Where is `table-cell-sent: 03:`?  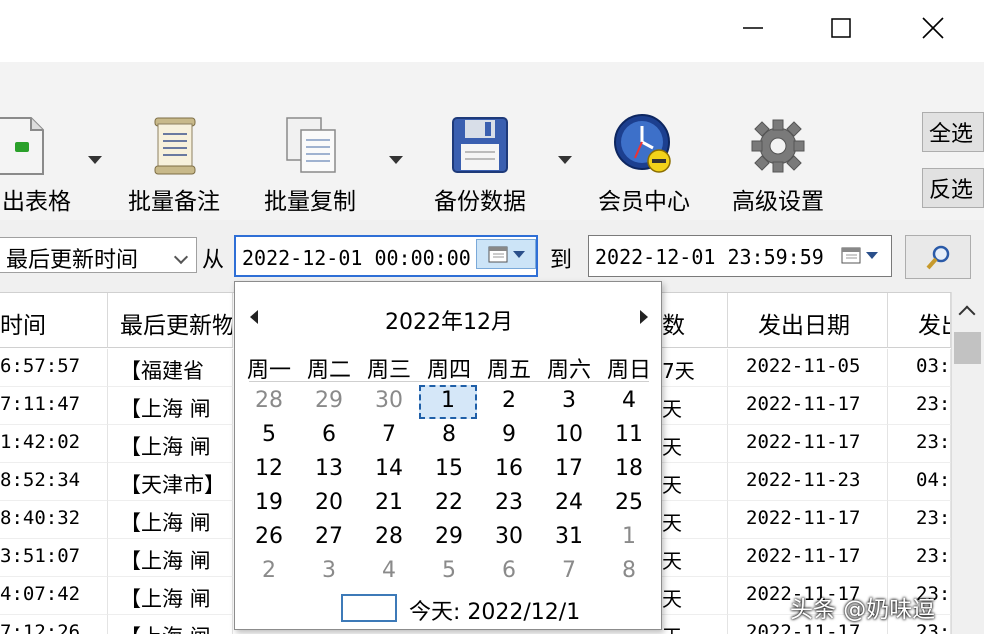
table-cell-sent: 03: is located at coordinates (919, 368).